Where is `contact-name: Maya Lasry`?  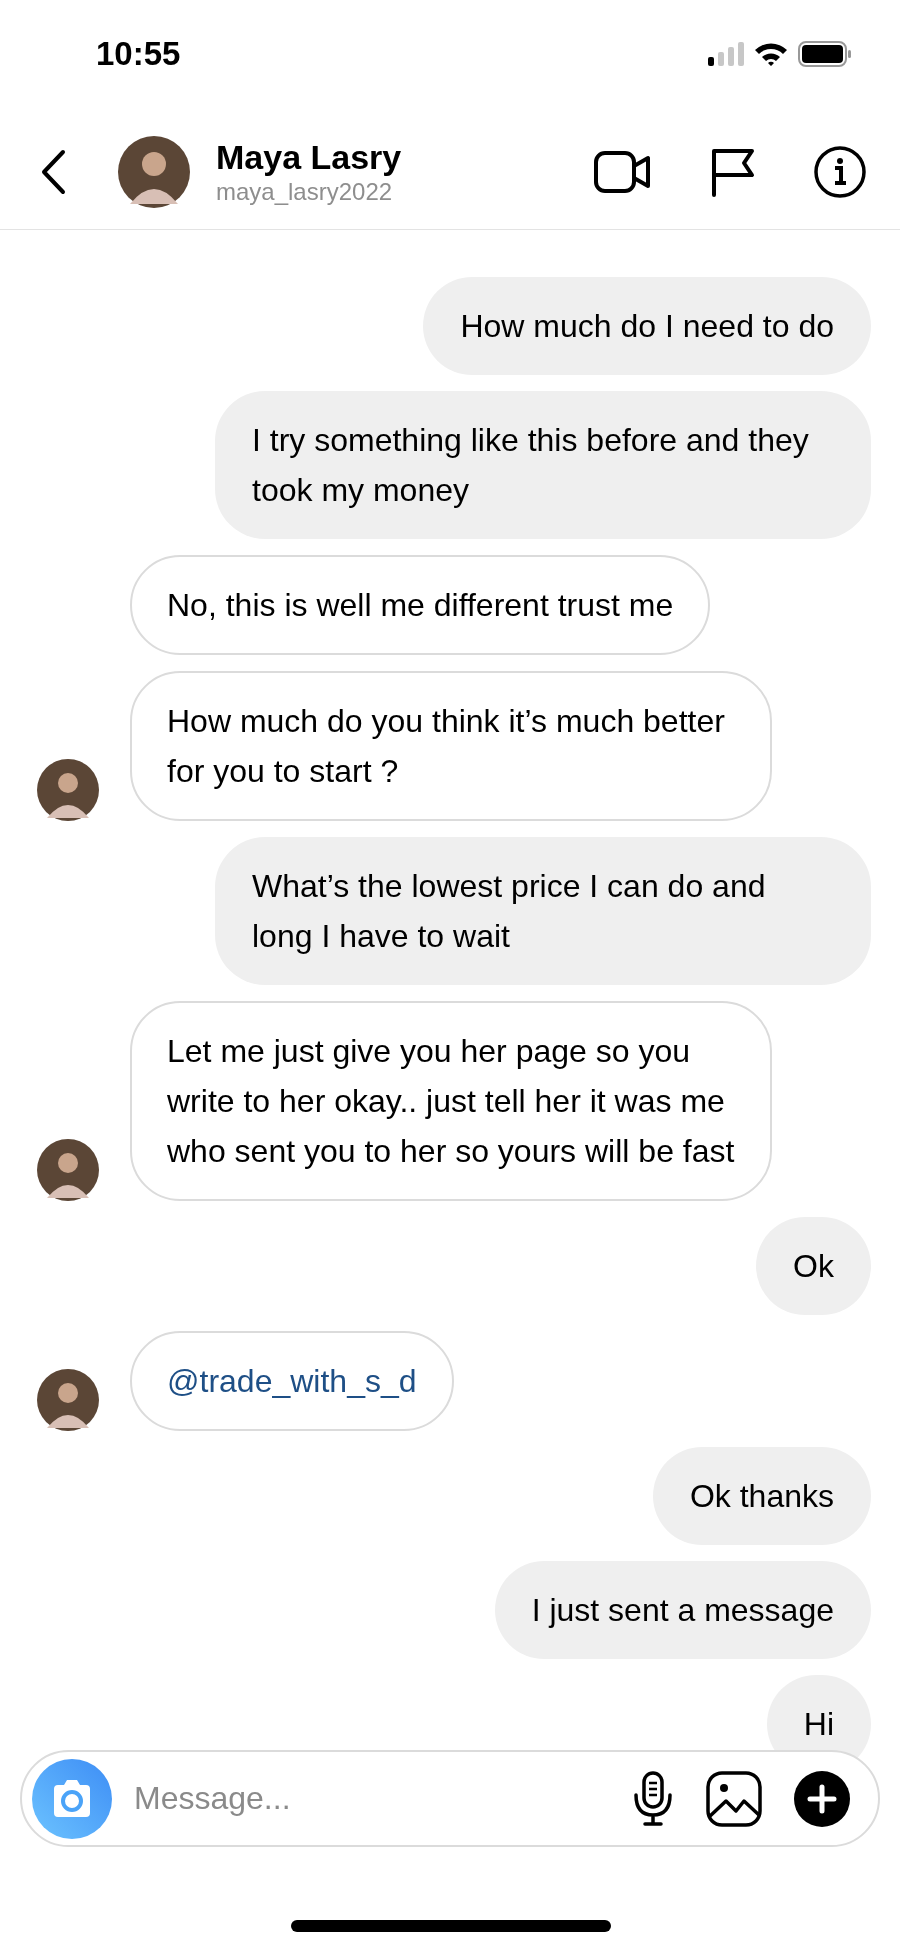
contact-name: Maya Lasry is located at coordinates (309, 156).